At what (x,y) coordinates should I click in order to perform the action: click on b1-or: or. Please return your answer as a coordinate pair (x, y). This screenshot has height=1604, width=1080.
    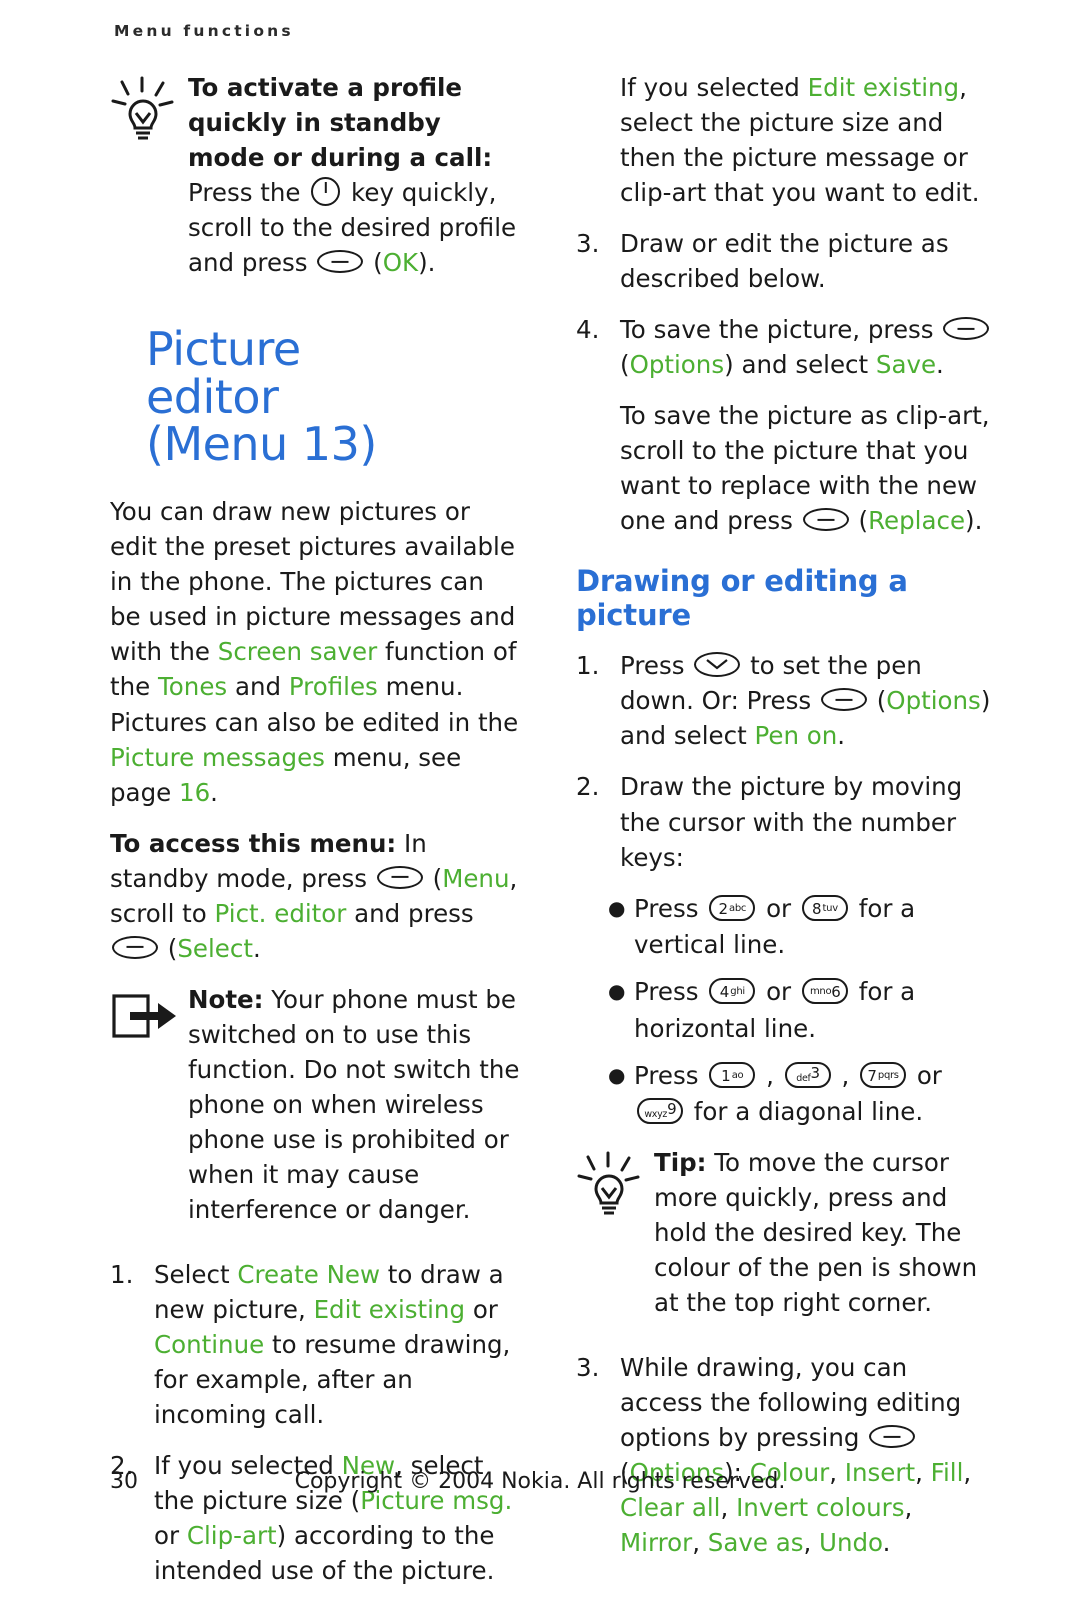
    Looking at the image, I should click on (778, 908).